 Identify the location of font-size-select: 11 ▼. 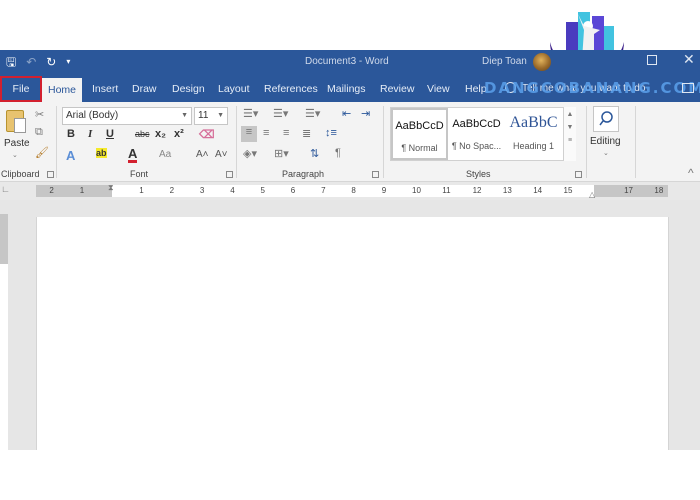
(211, 116).